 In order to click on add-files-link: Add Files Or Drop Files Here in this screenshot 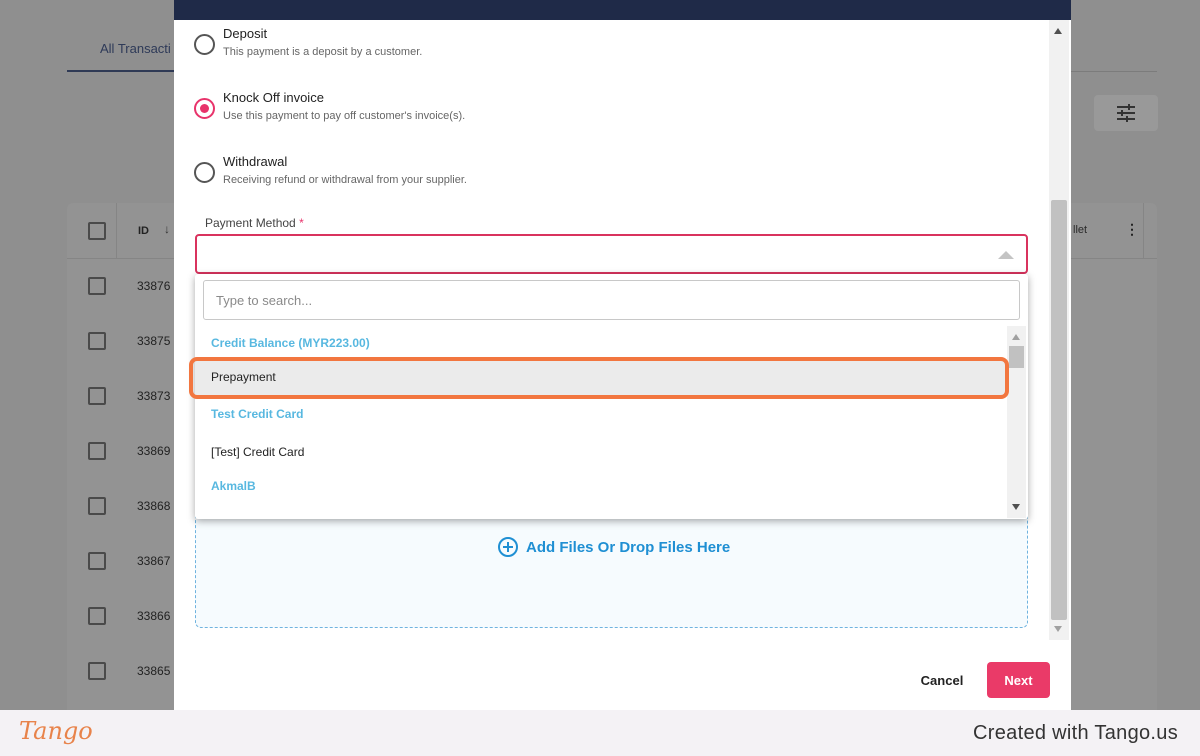, I will do `click(614, 547)`.